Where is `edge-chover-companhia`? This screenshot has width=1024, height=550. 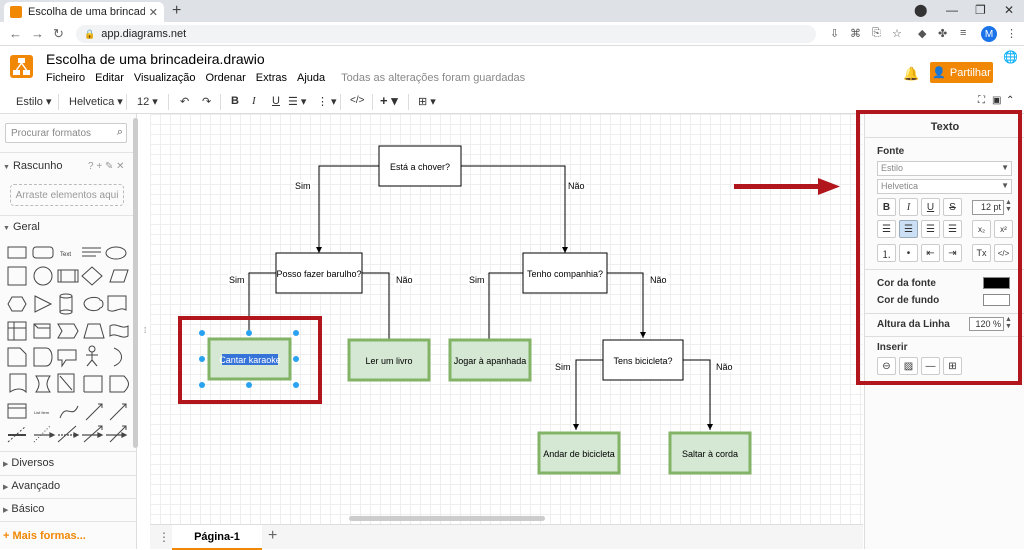
edge-chover-companhia is located at coordinates (514, 209).